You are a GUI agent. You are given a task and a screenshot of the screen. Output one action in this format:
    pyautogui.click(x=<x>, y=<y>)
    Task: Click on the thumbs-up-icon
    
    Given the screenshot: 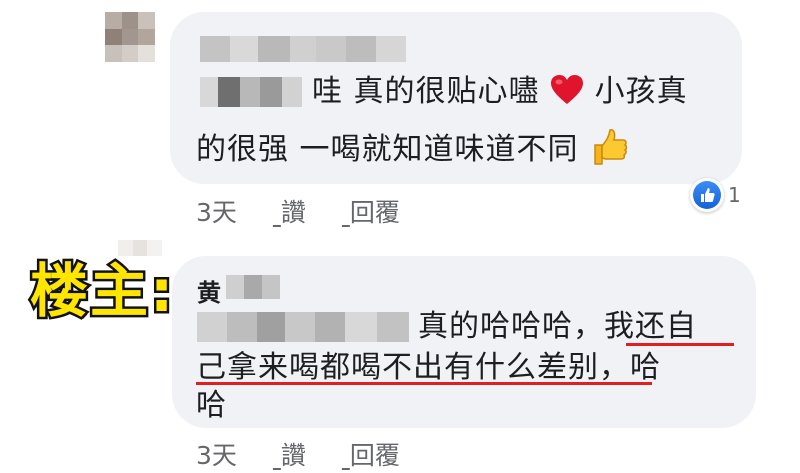 What is the action you would take?
    pyautogui.click(x=609, y=148)
    